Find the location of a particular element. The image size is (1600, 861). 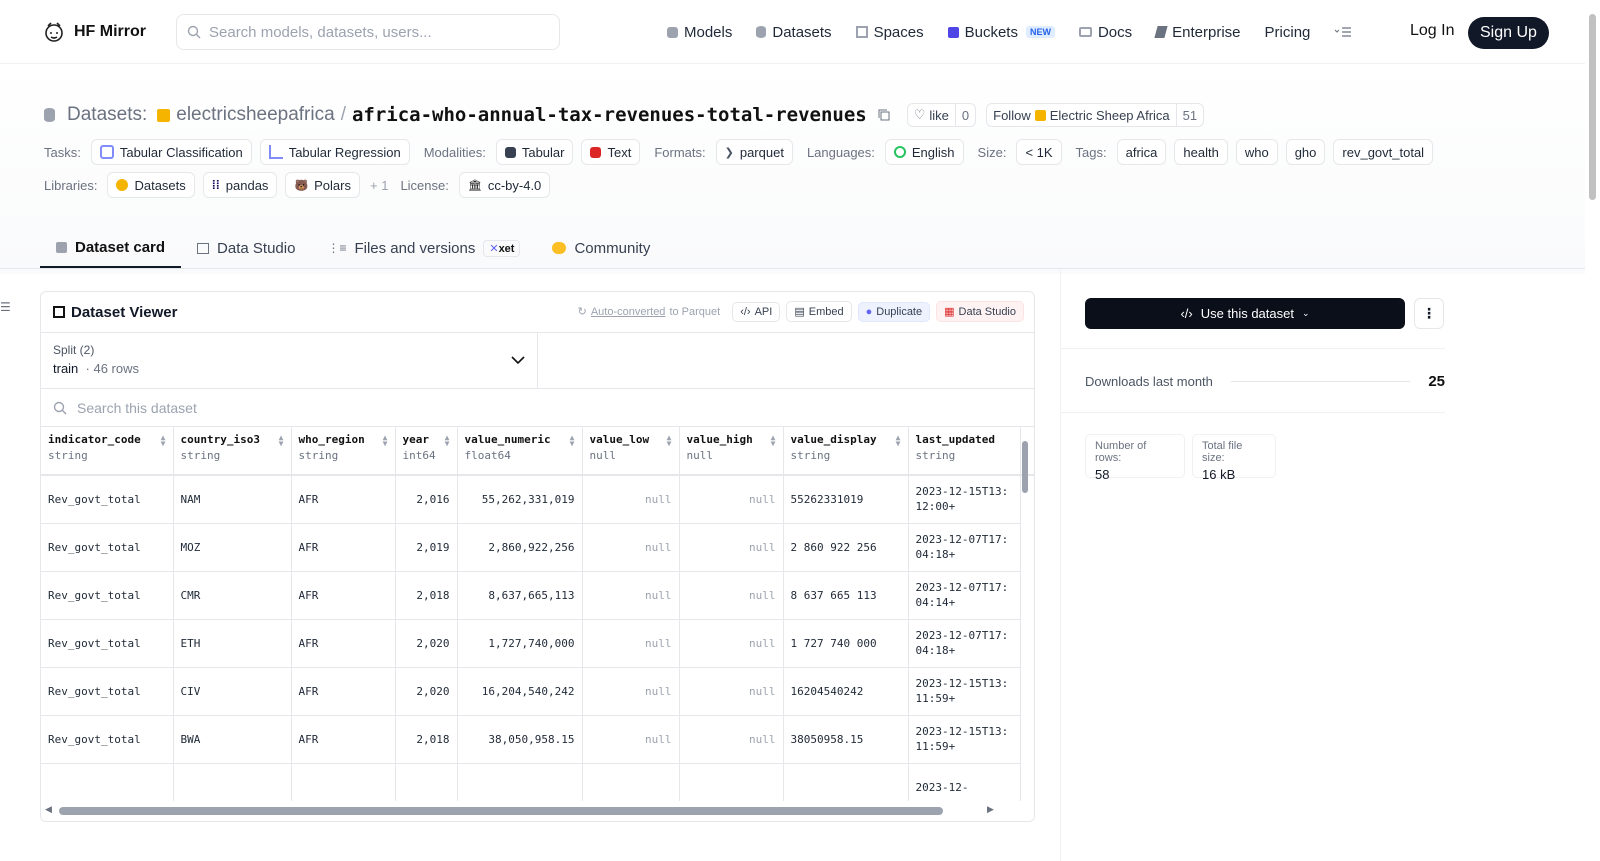

repo-type-label: Datasets: is located at coordinates (107, 115).